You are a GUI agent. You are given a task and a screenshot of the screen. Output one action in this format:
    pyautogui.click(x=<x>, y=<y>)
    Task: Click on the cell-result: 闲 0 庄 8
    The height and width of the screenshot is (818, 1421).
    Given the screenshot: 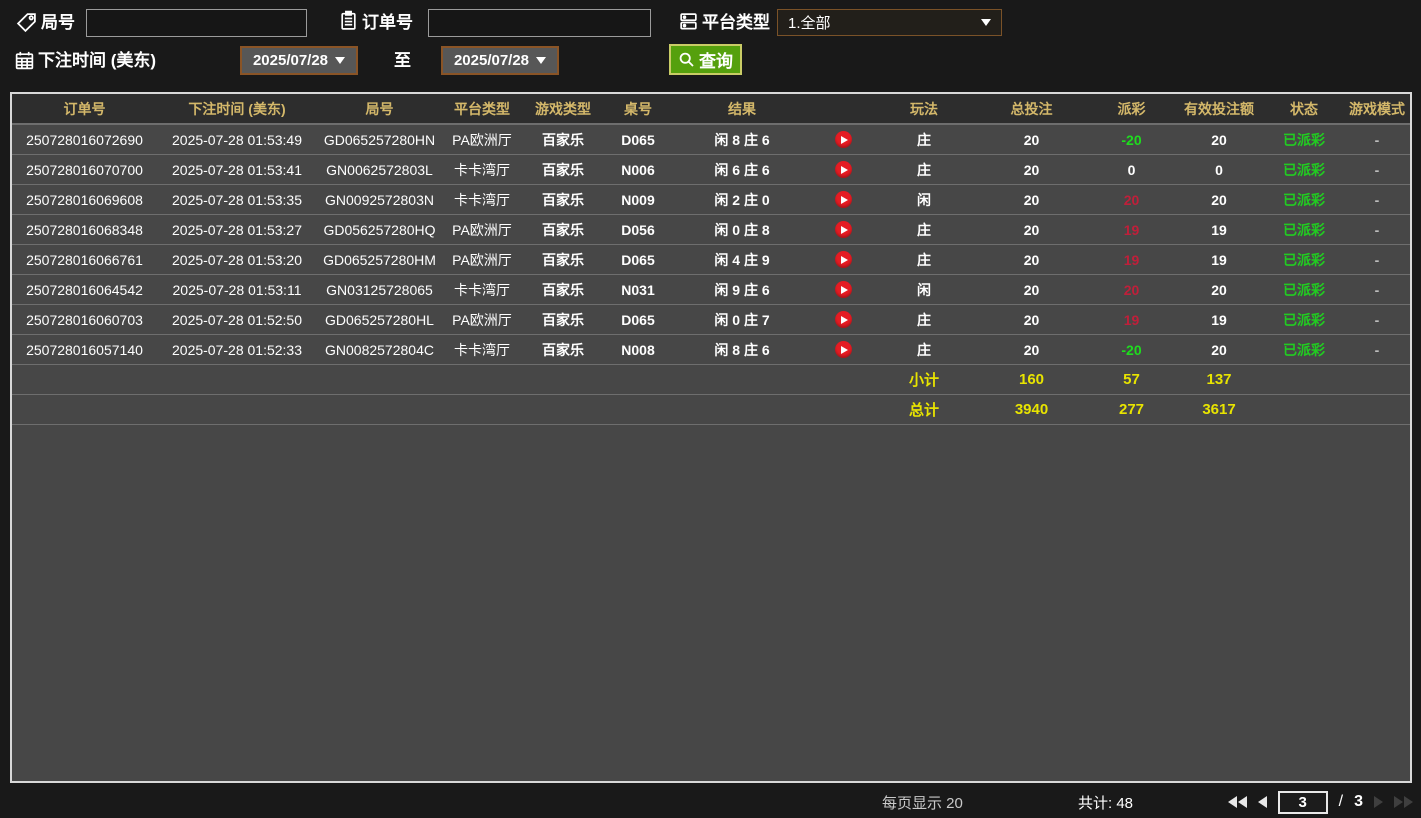 What is the action you would take?
    pyautogui.click(x=742, y=229)
    